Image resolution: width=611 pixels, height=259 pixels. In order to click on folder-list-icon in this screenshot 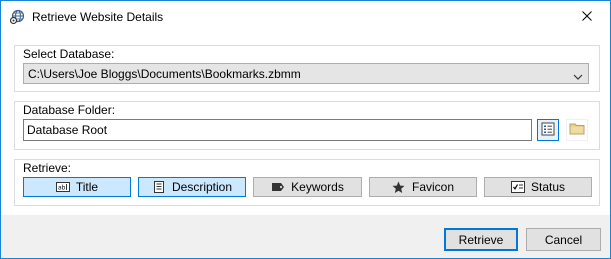, I will do `click(548, 130)`.